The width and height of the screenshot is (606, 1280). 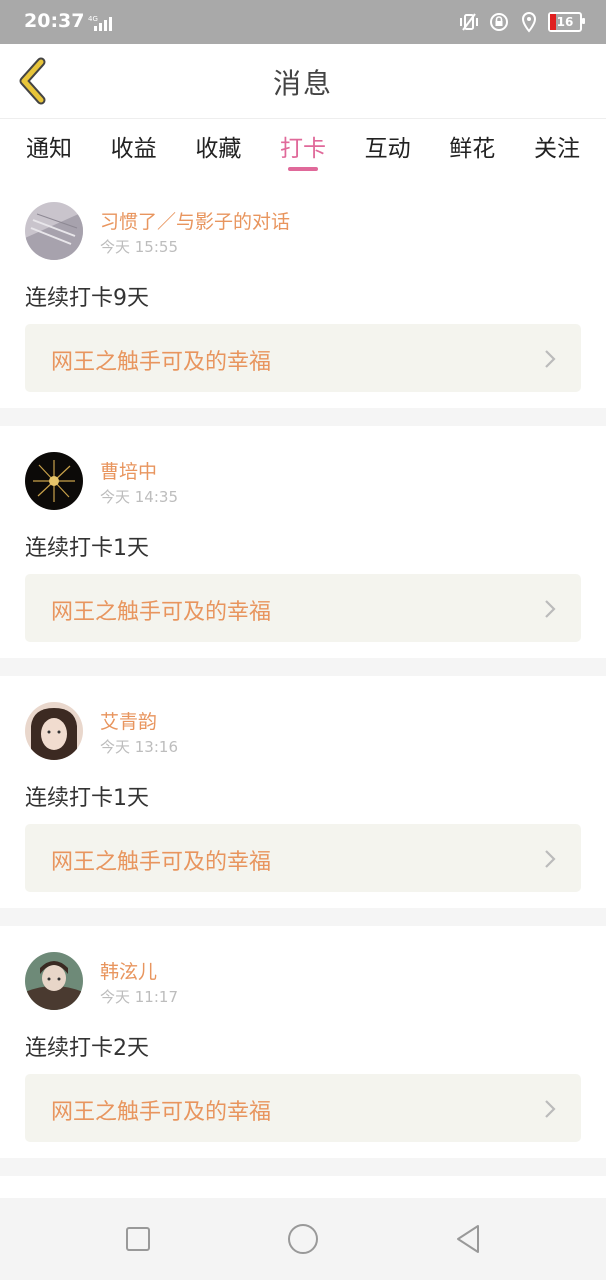 I want to click on active-tab-indicator, so click(x=302, y=169).